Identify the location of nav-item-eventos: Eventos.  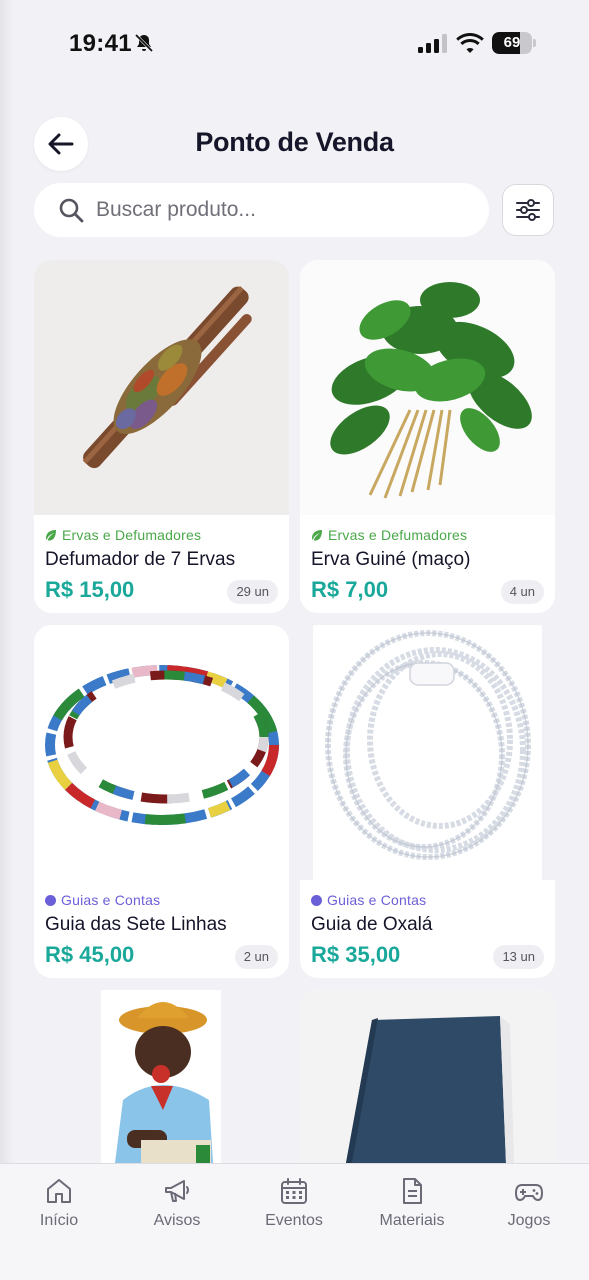
(294, 1203).